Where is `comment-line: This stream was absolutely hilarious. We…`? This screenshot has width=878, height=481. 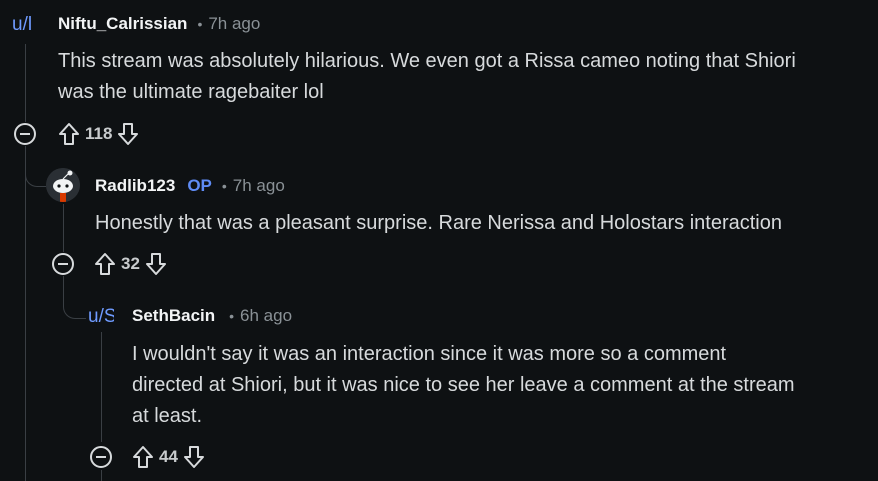
comment-line: This stream was absolutely hilarious. We… is located at coordinates (427, 61).